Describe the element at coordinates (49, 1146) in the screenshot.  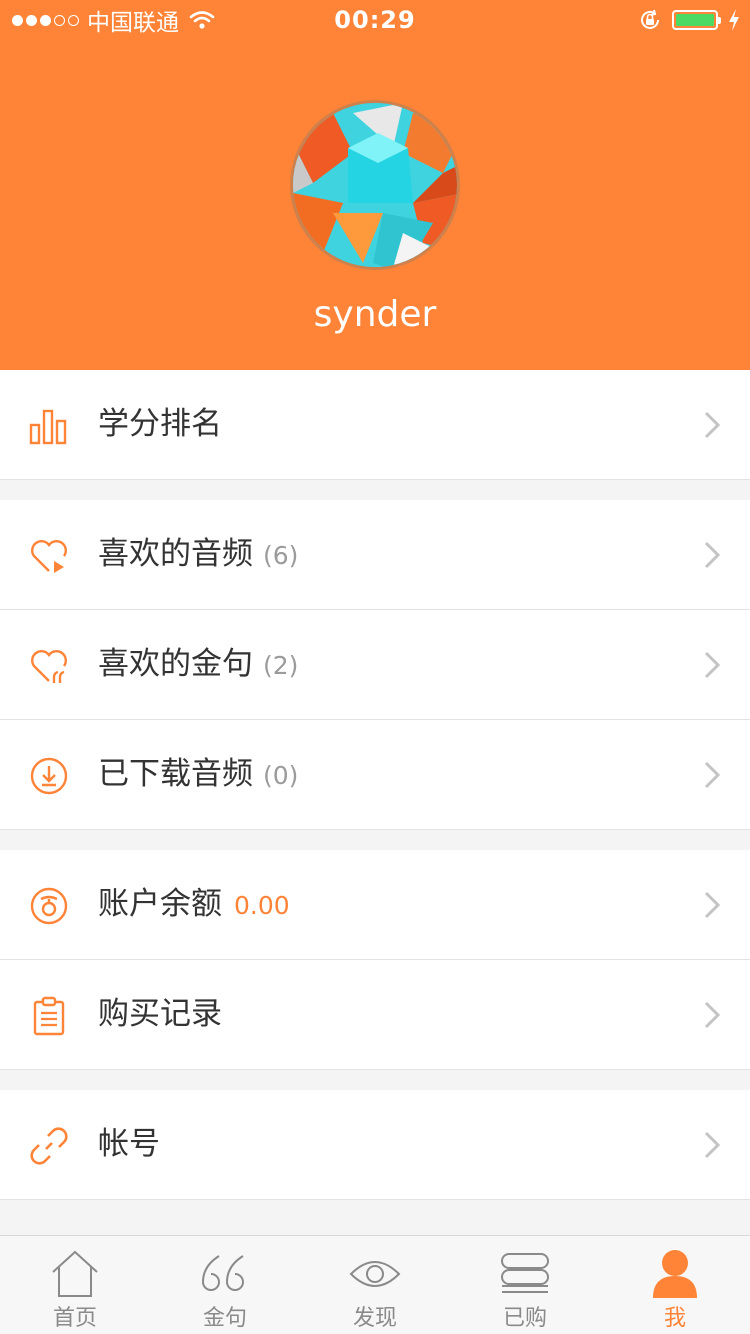
I see `link-icon` at that location.